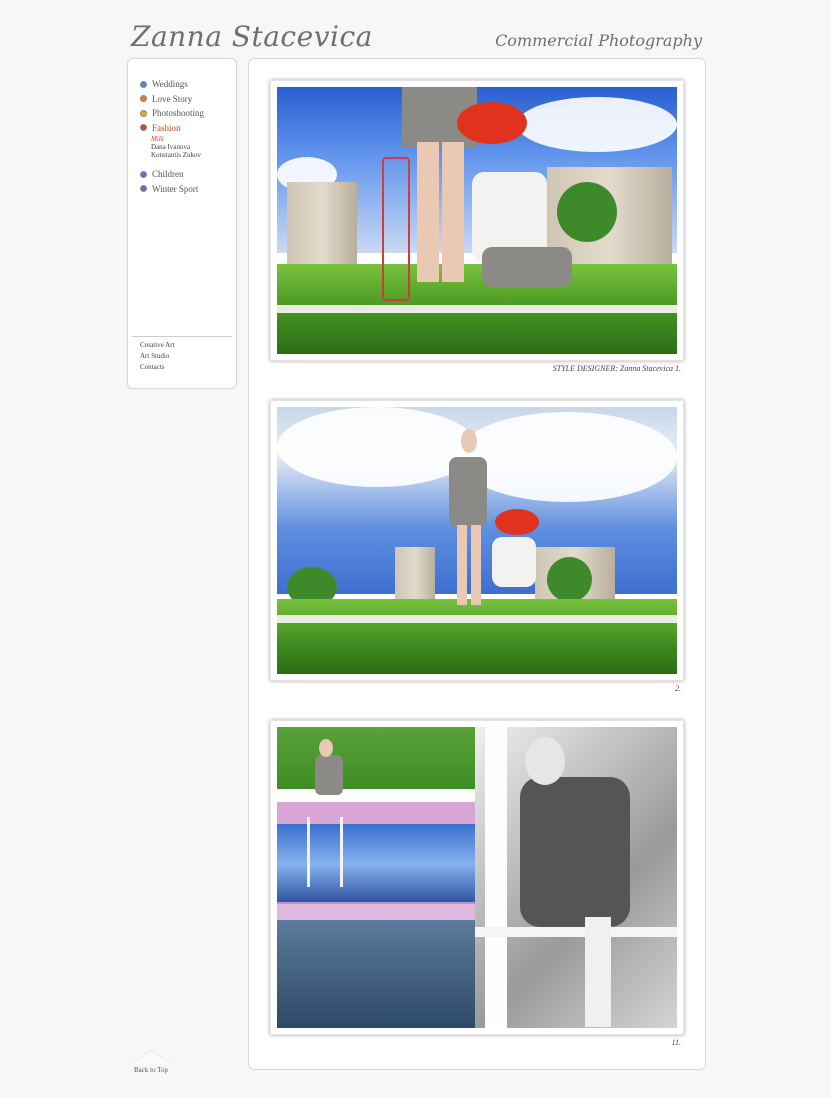 Image resolution: width=830 pixels, height=1098 pixels. What do you see at coordinates (151, 1057) in the screenshot?
I see `arrow-up-icon` at bounding box center [151, 1057].